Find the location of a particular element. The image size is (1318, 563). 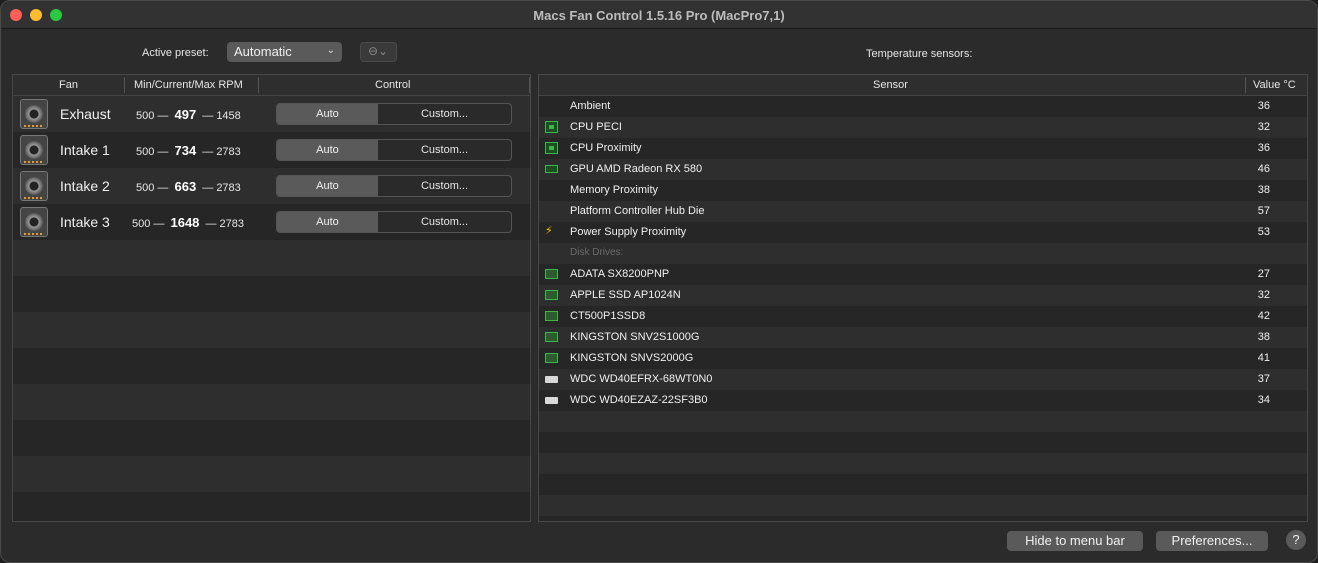

sensor-name: CT500P1SSD8 is located at coordinates (608, 316).